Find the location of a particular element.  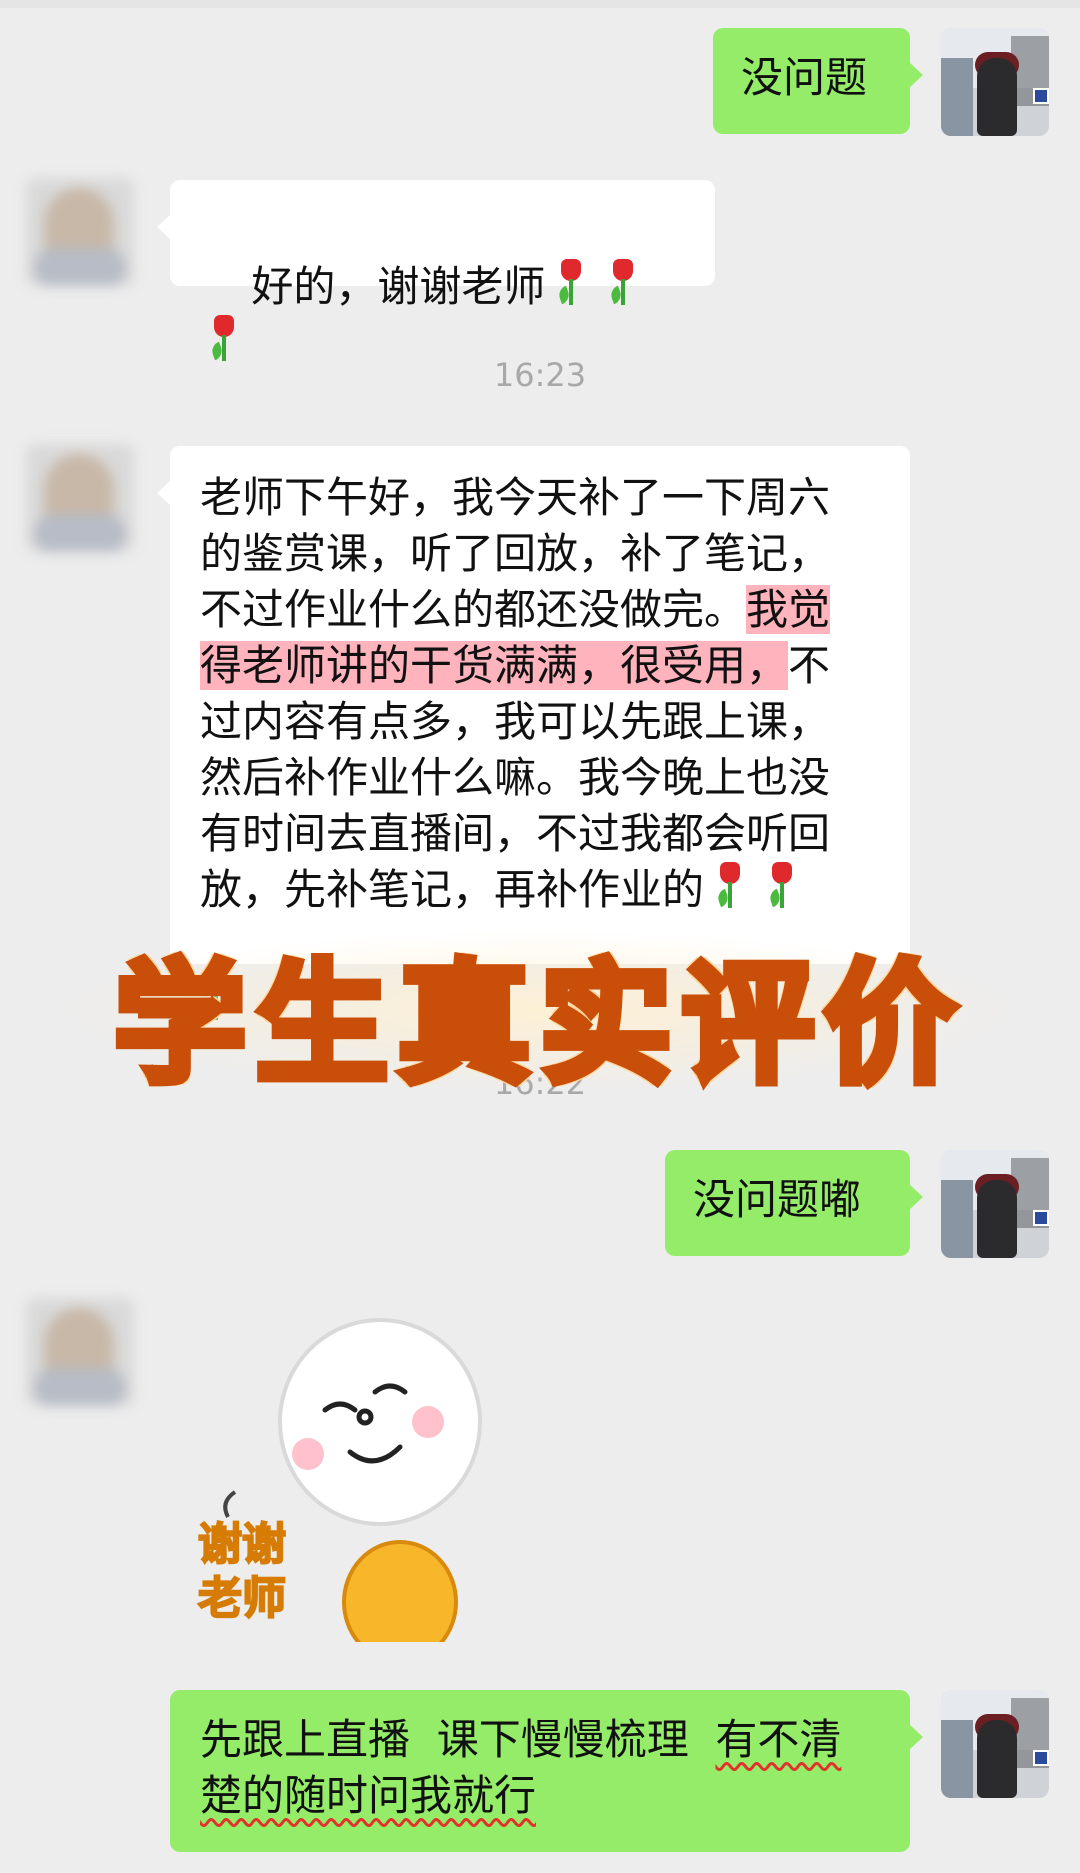

message-bubble-outgoing: 先跟上直播 课下慢慢梳理 有不清 楚的随时问我就行 is located at coordinates (546, 1771).